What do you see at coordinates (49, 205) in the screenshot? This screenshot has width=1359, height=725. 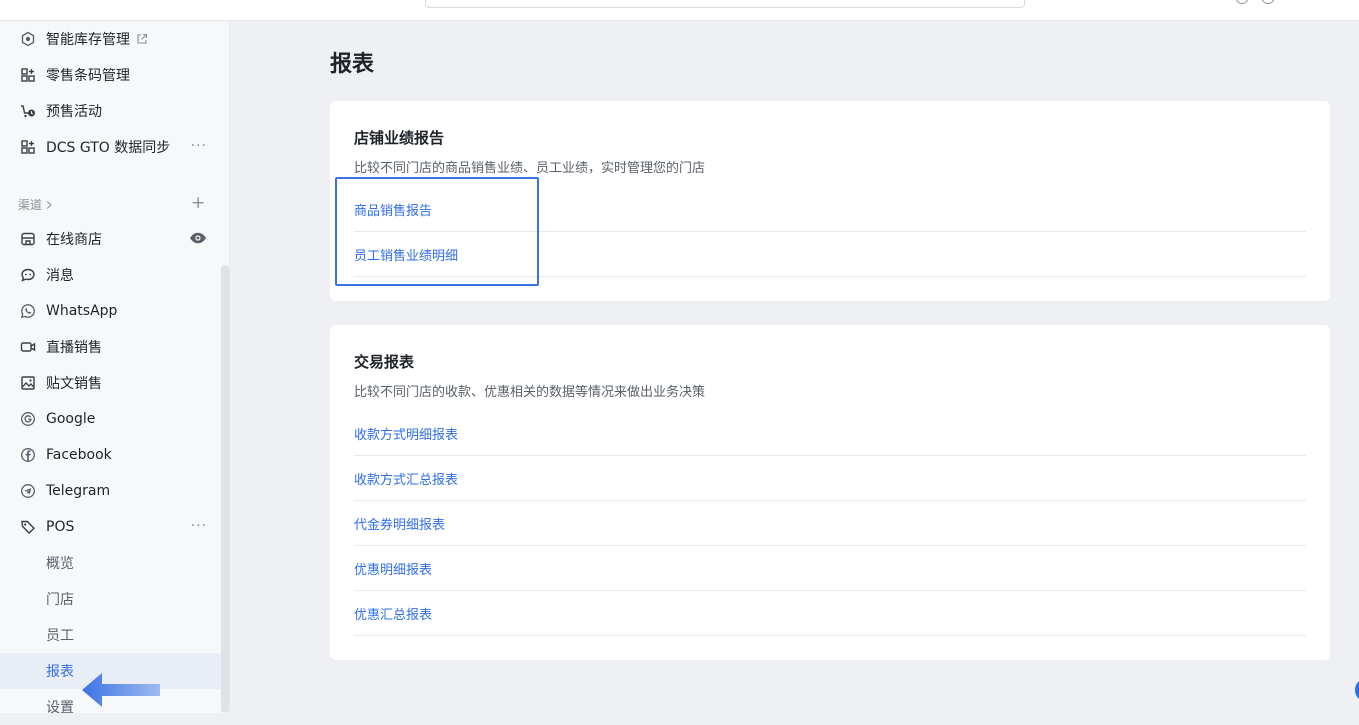 I see `chevron-right-icon` at bounding box center [49, 205].